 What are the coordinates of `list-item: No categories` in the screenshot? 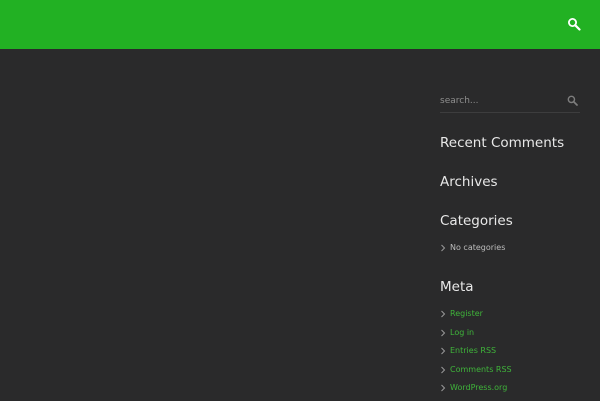 It's located at (472, 251).